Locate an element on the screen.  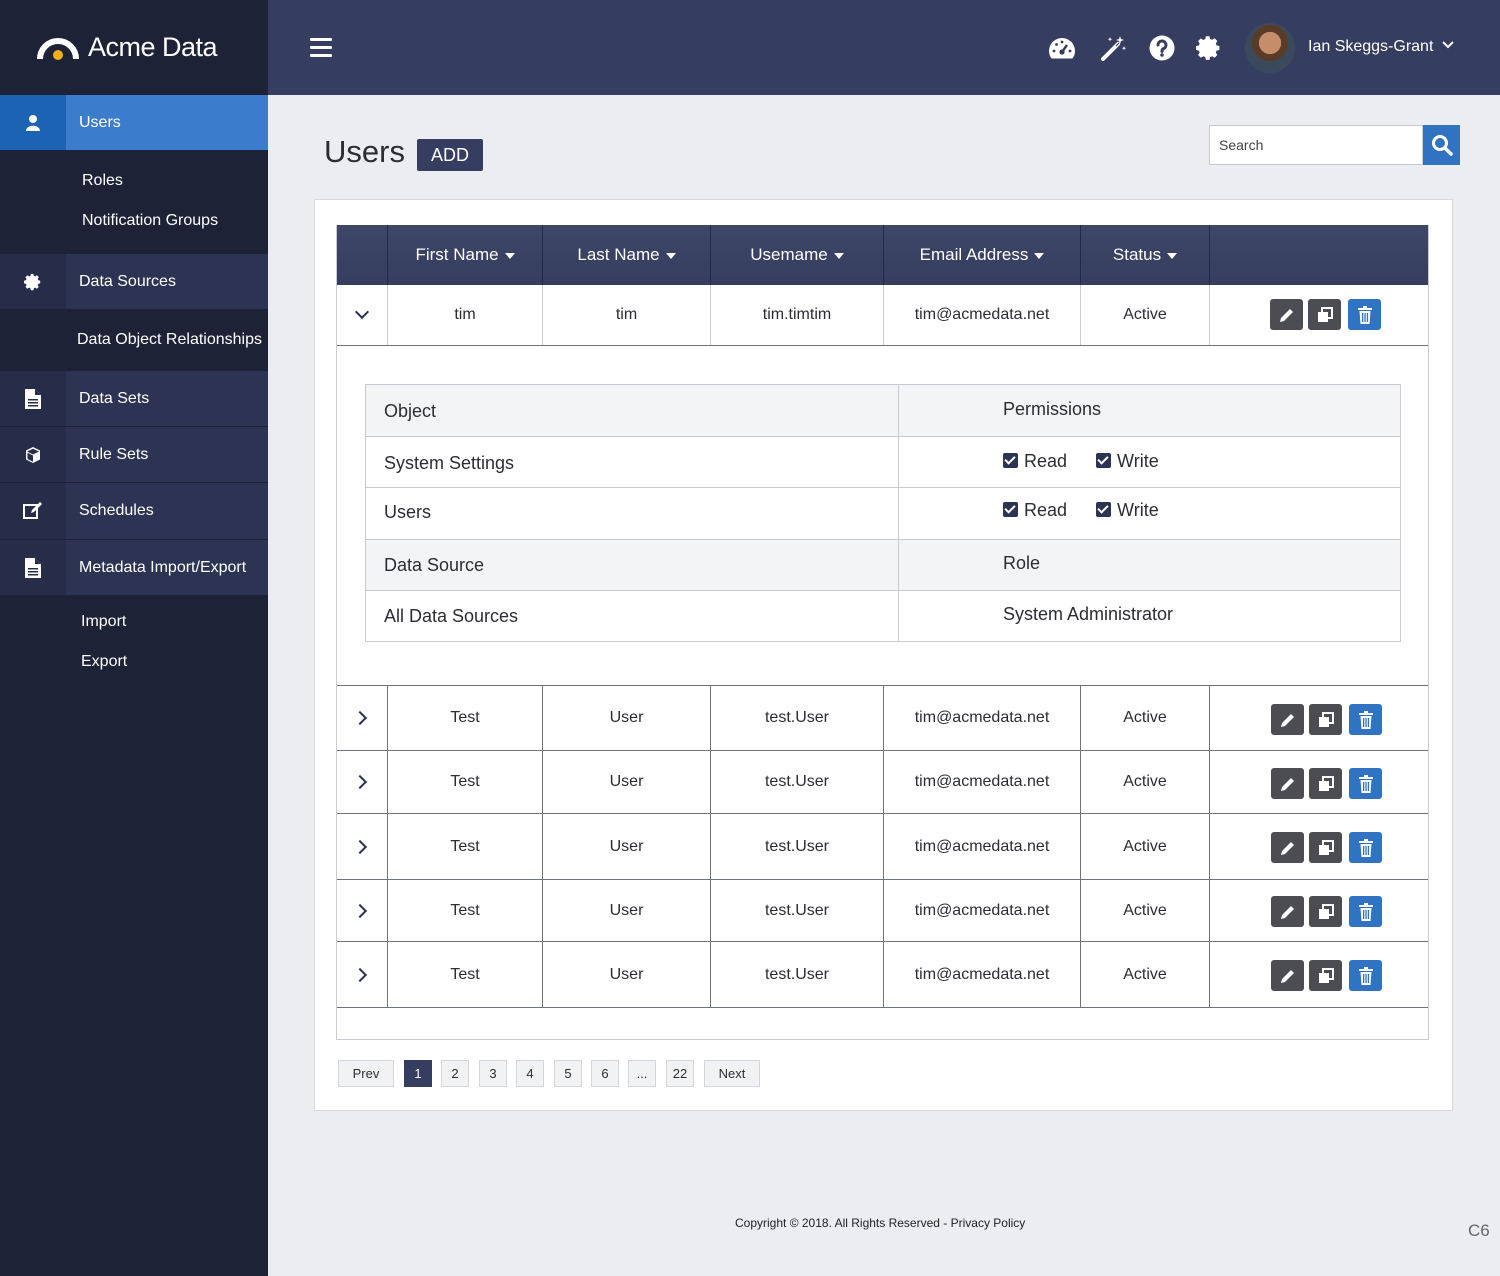
column-header-last-name: Last Name is located at coordinates (626, 255).